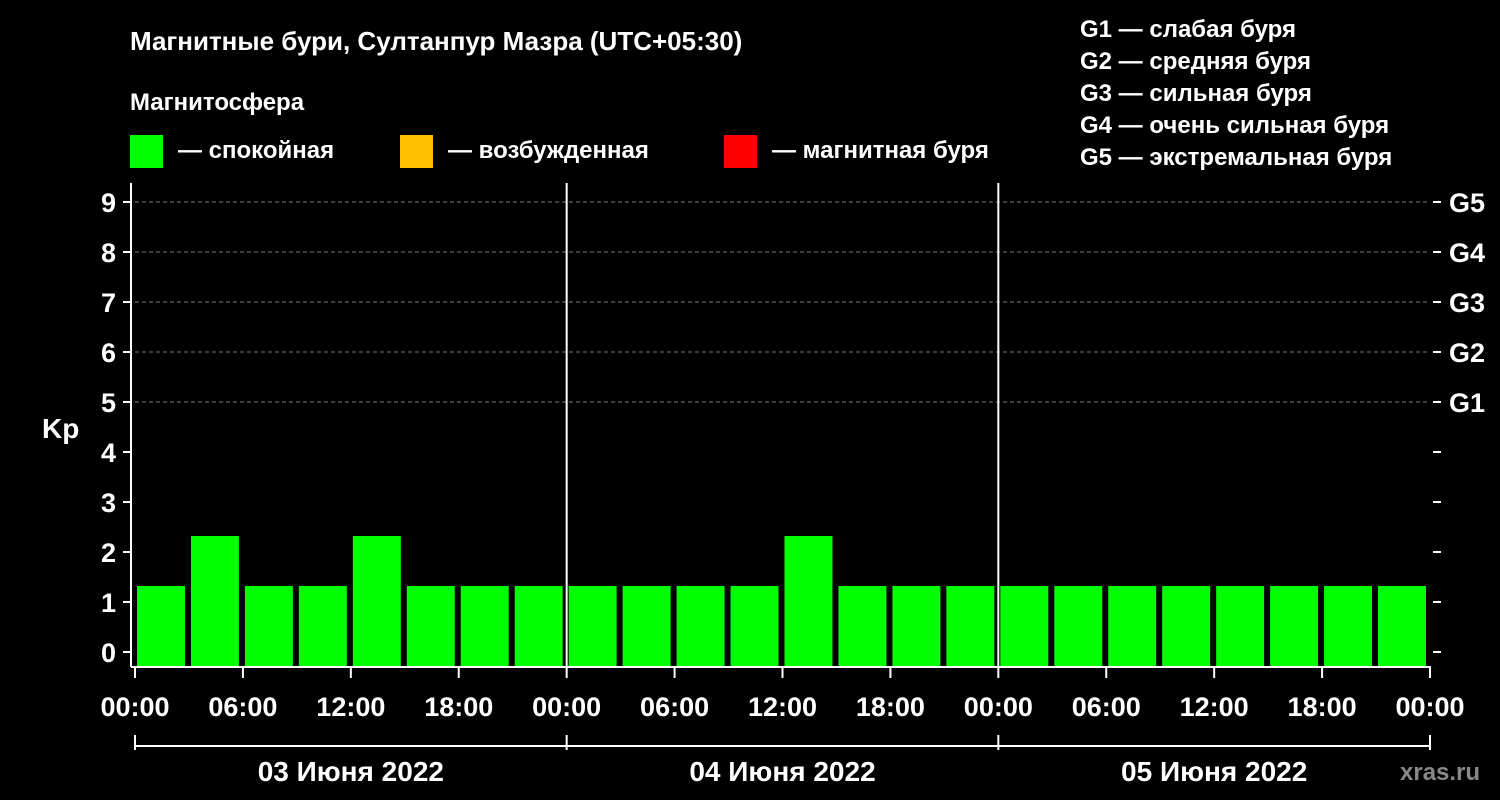  Describe the element at coordinates (1467, 353) in the screenshot. I see `g-level-label: G2` at that location.